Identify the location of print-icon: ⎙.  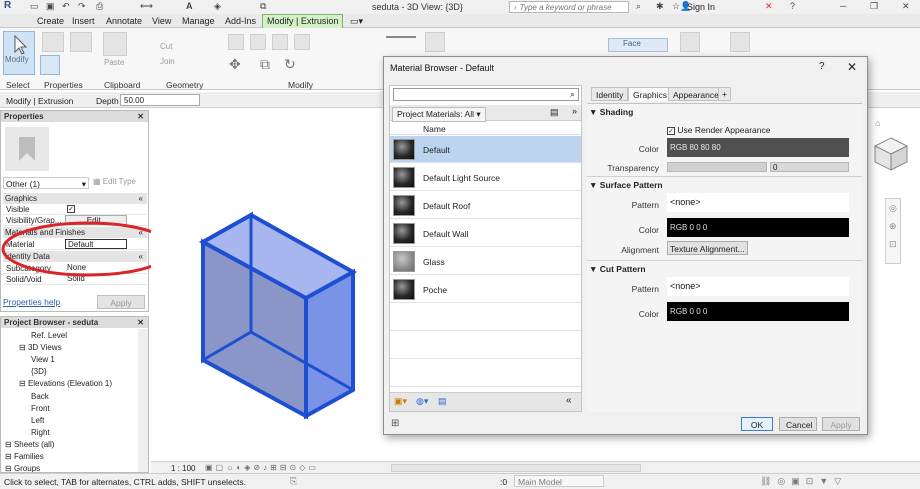
(99, 6).